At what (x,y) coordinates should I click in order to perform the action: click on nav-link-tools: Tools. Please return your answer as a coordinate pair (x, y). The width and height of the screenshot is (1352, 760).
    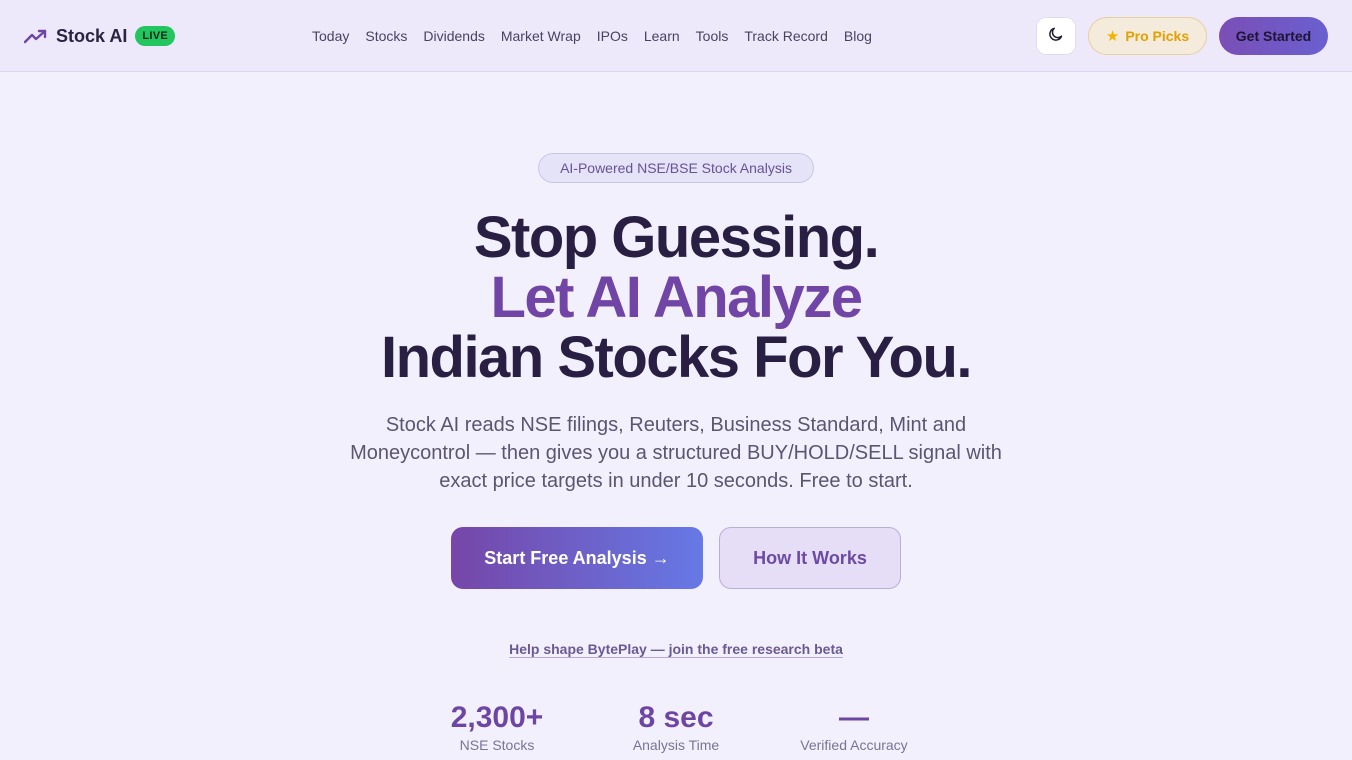
    Looking at the image, I should click on (712, 36).